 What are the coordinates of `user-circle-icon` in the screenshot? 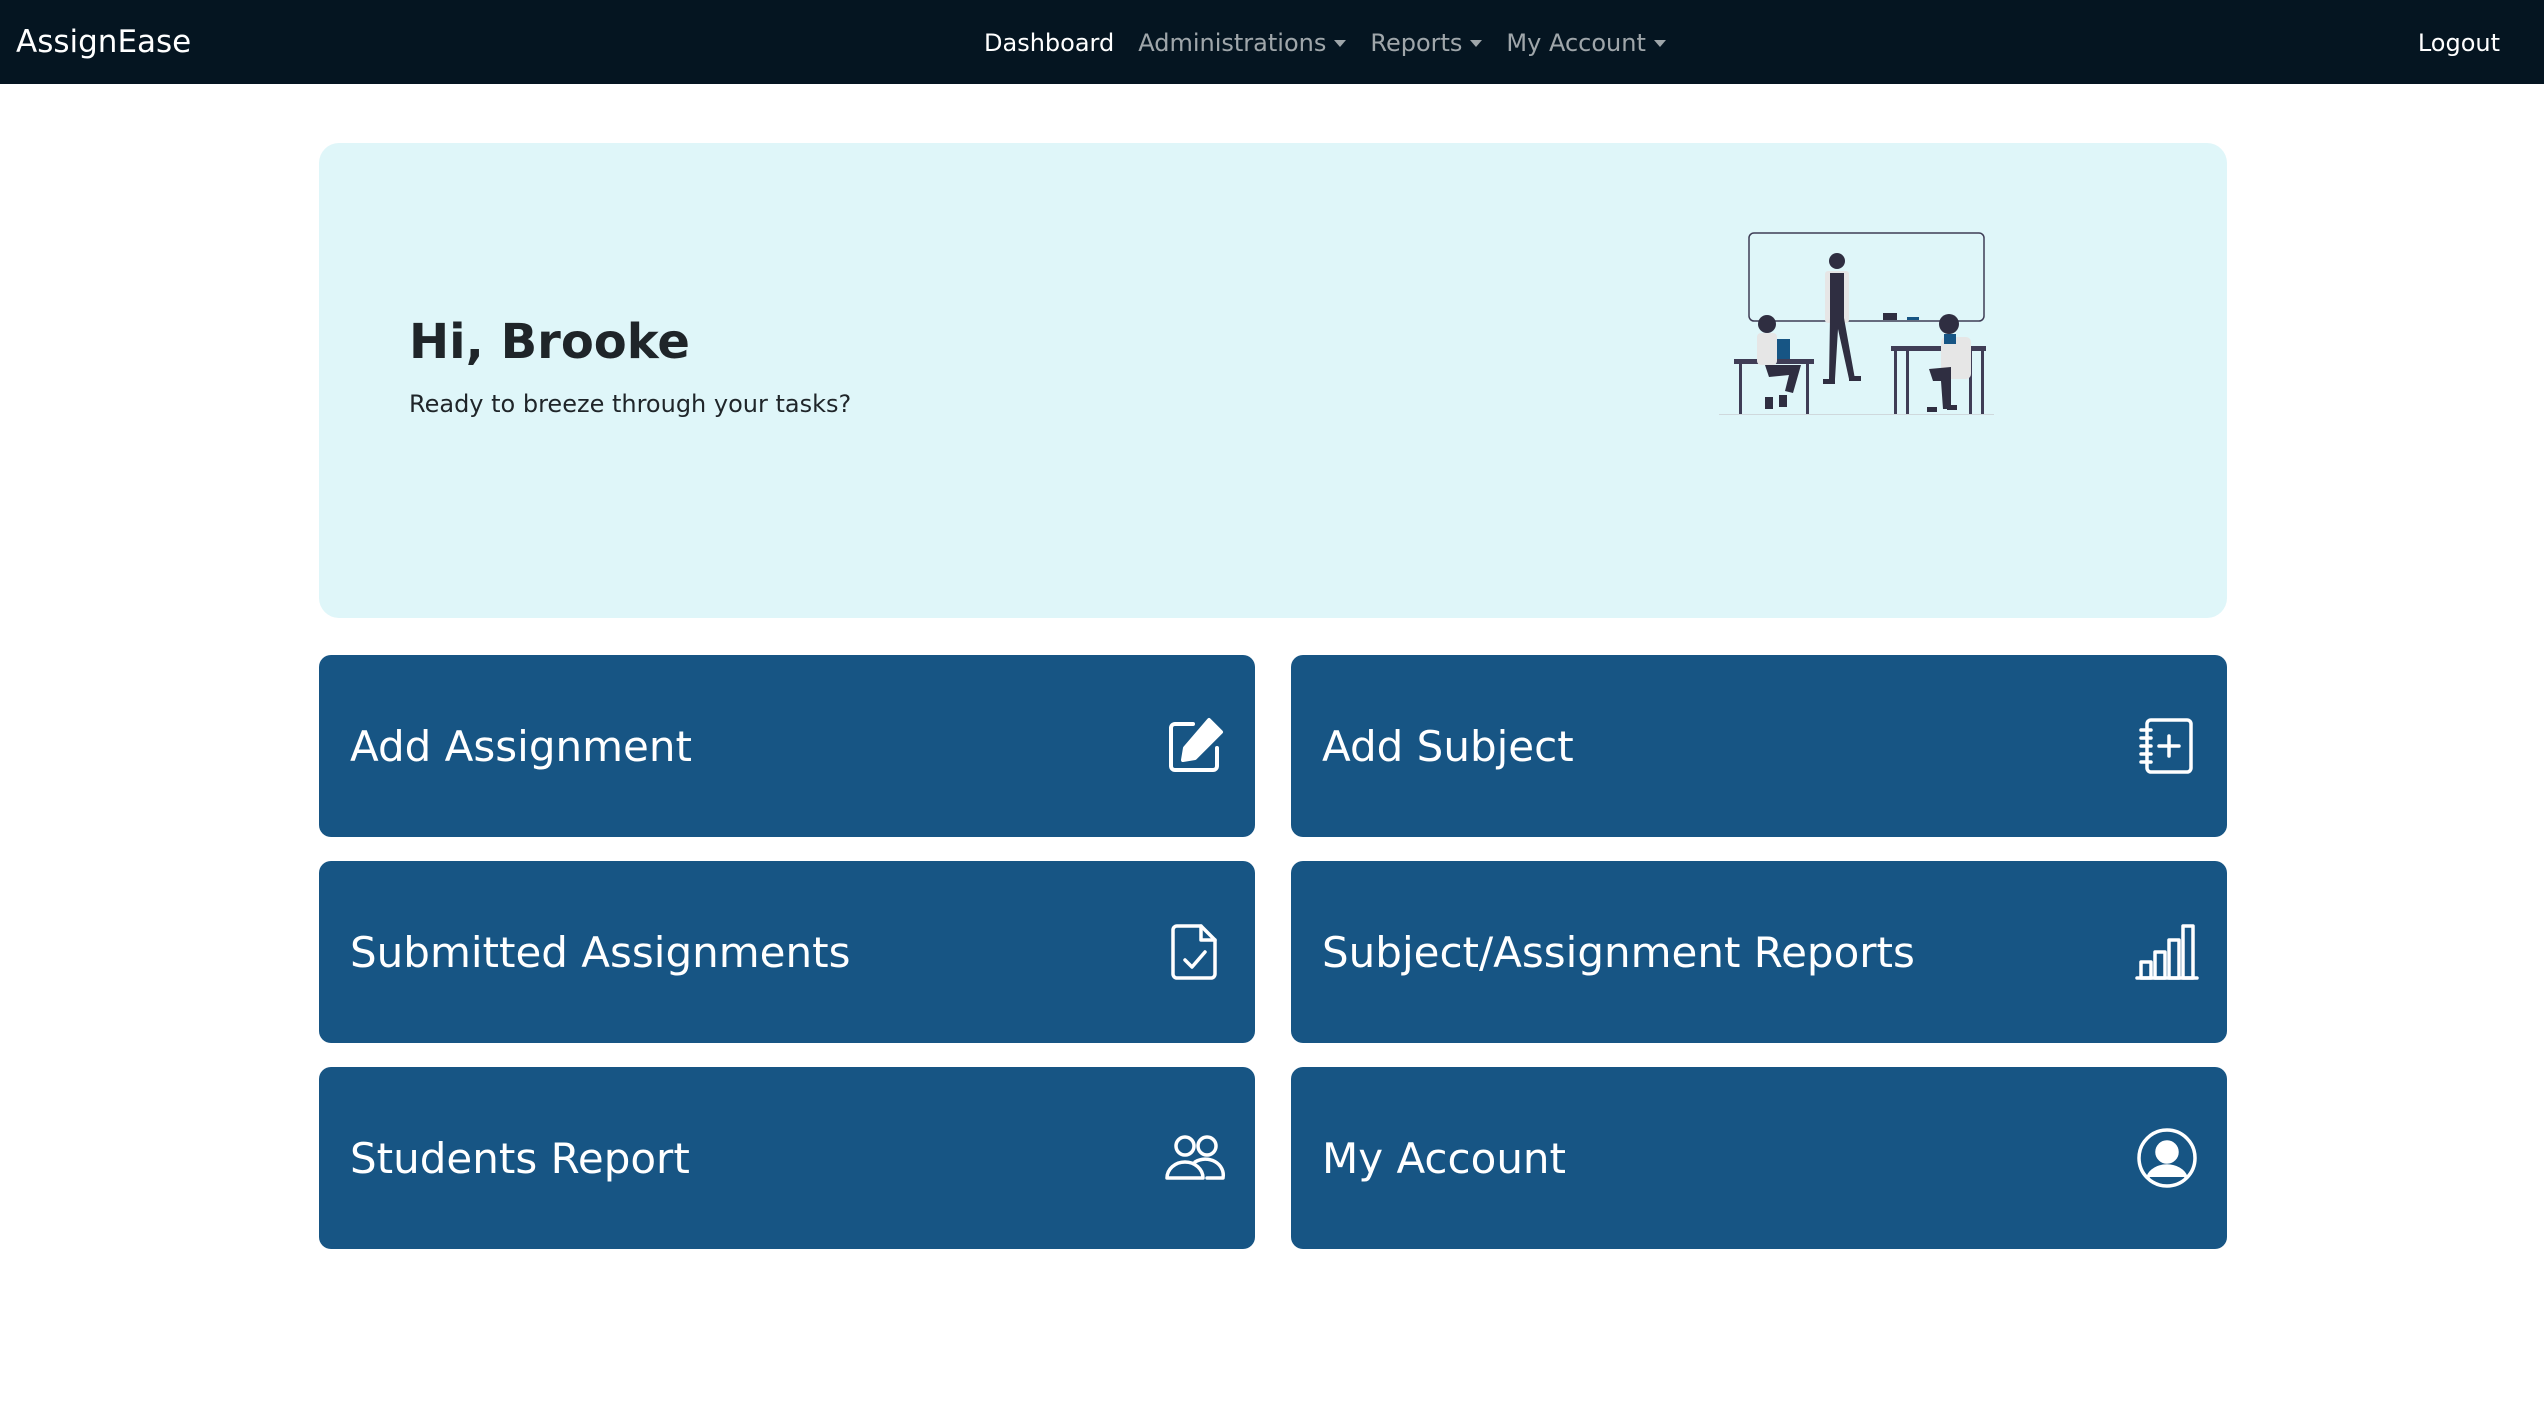 It's located at (2167, 1158).